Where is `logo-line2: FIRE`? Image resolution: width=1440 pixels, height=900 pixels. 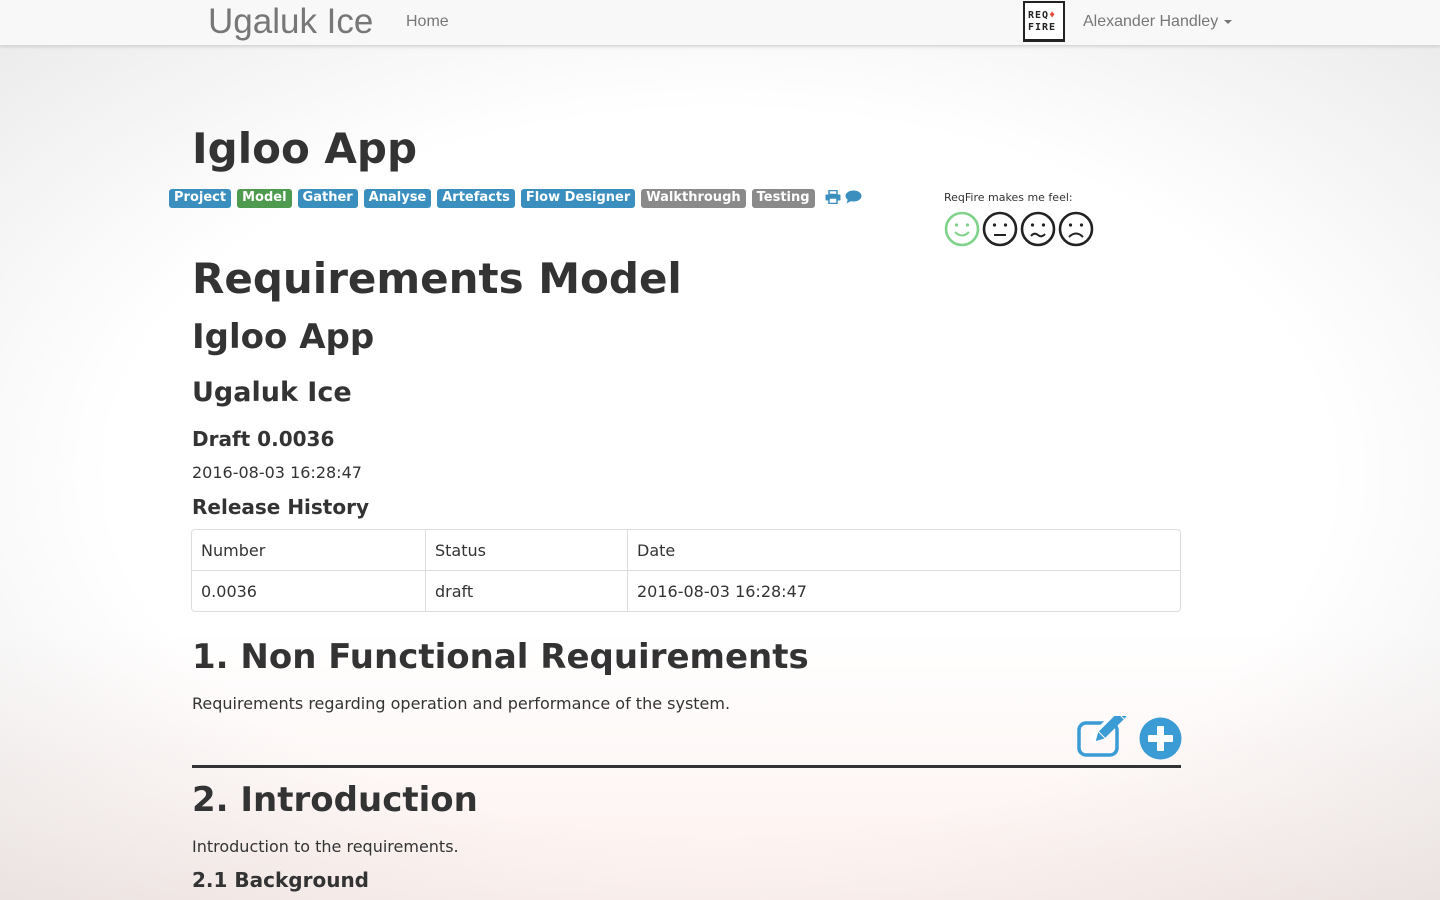
logo-line2: FIRE is located at coordinates (1042, 27).